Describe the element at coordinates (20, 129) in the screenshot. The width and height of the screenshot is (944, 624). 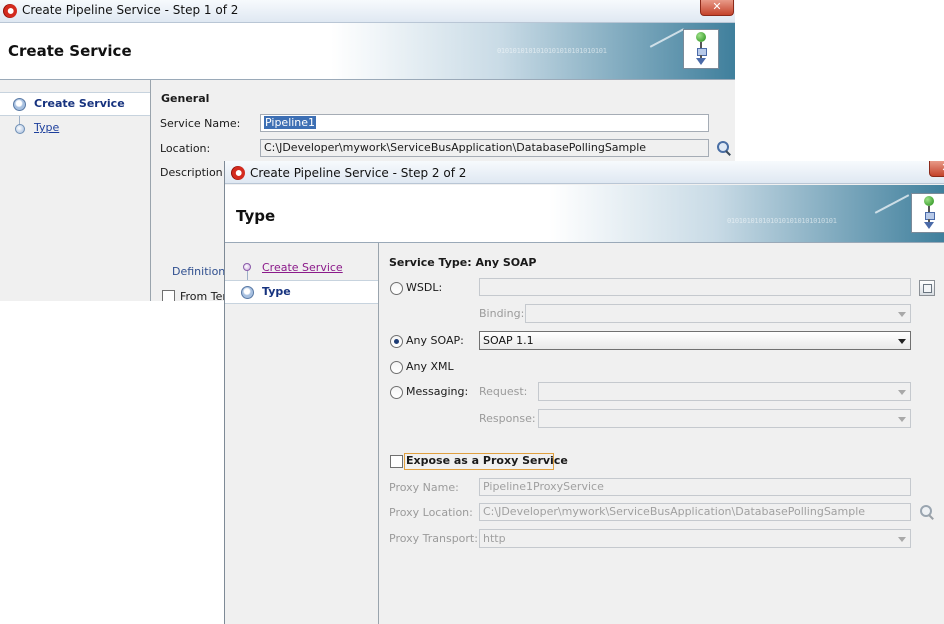
I see `step-icon` at that location.